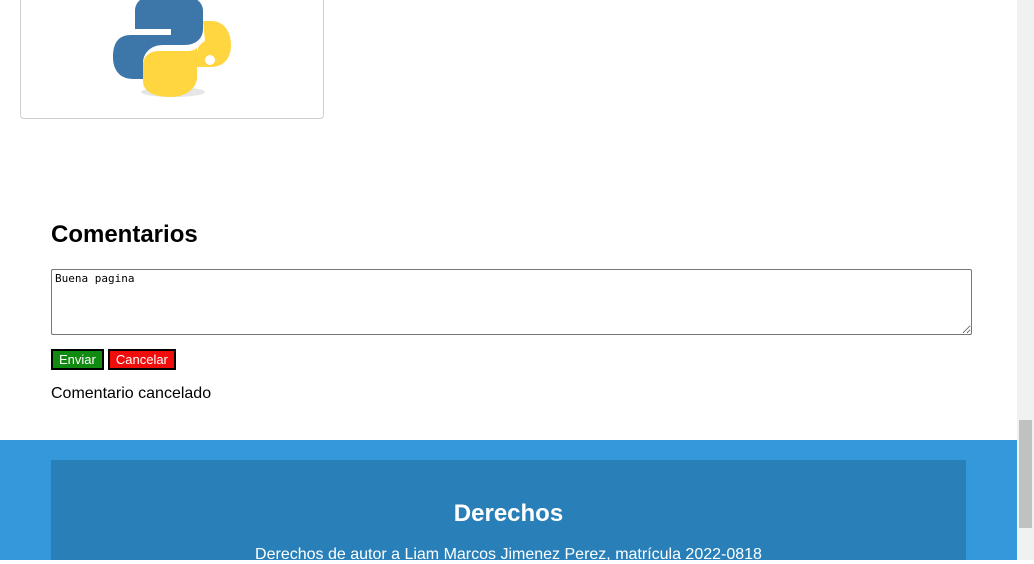 Image resolution: width=1034 pixels, height=564 pixels. What do you see at coordinates (172, 48) in the screenshot?
I see `python-logo-icon` at bounding box center [172, 48].